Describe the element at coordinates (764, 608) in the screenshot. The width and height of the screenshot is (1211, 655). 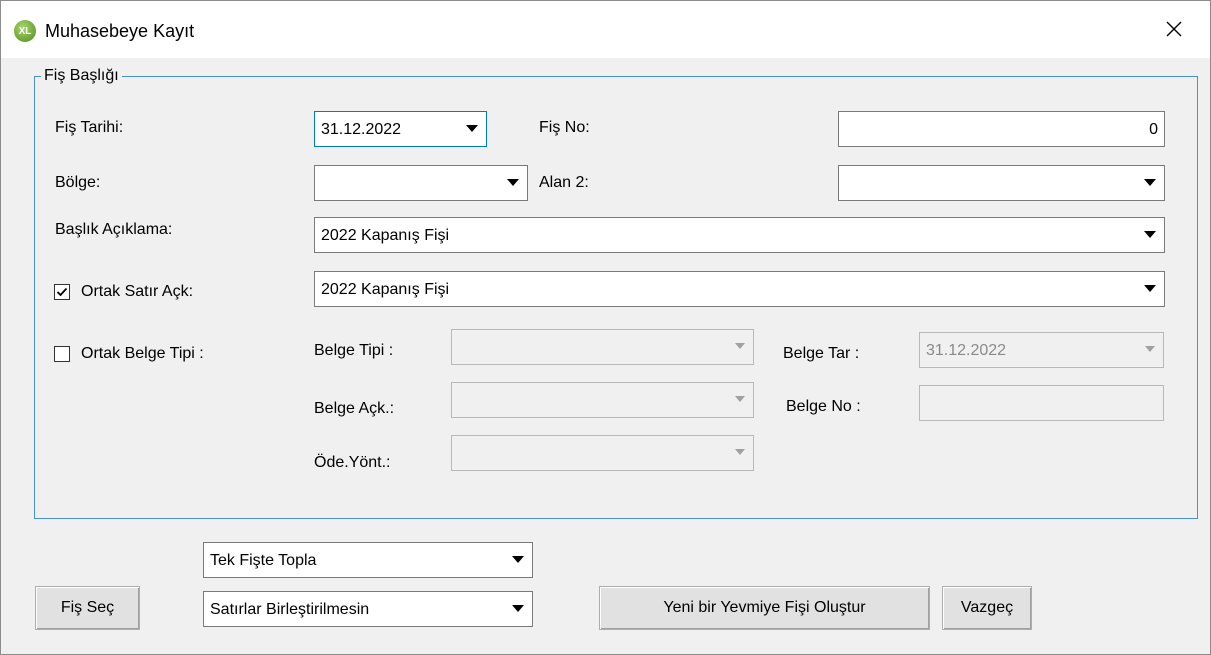
I see `create-yevmiye-button: Yeni bir Yevmiye Fişi Oluştur` at that location.